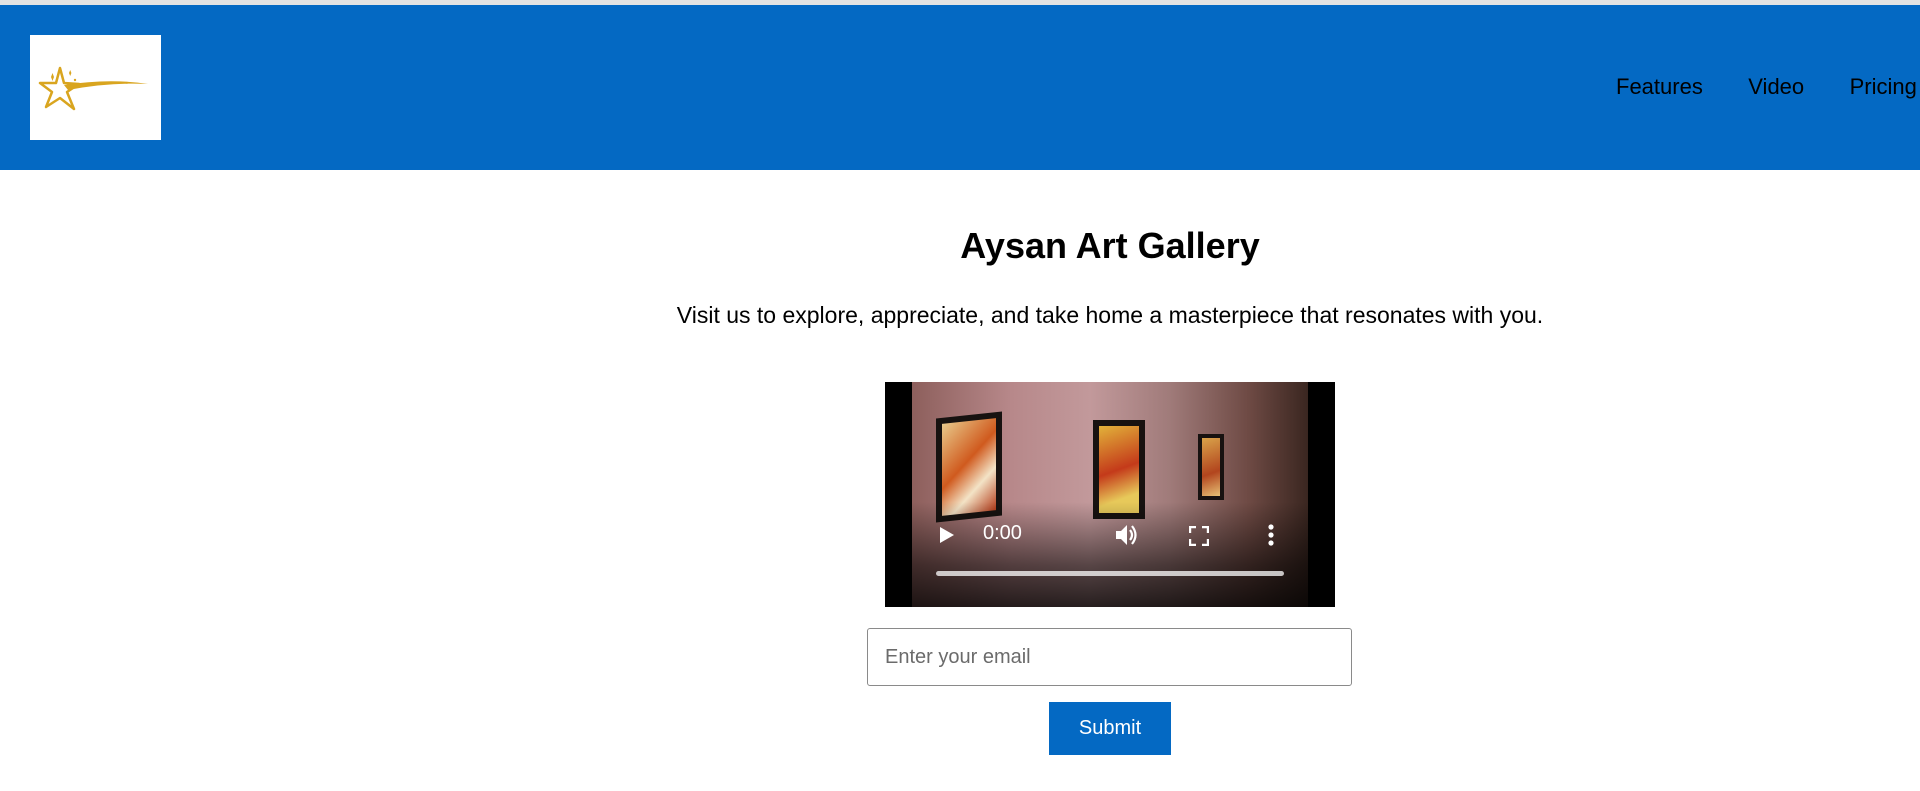 Image resolution: width=1920 pixels, height=791 pixels. I want to click on video-player: 0:00, so click(1110, 494).